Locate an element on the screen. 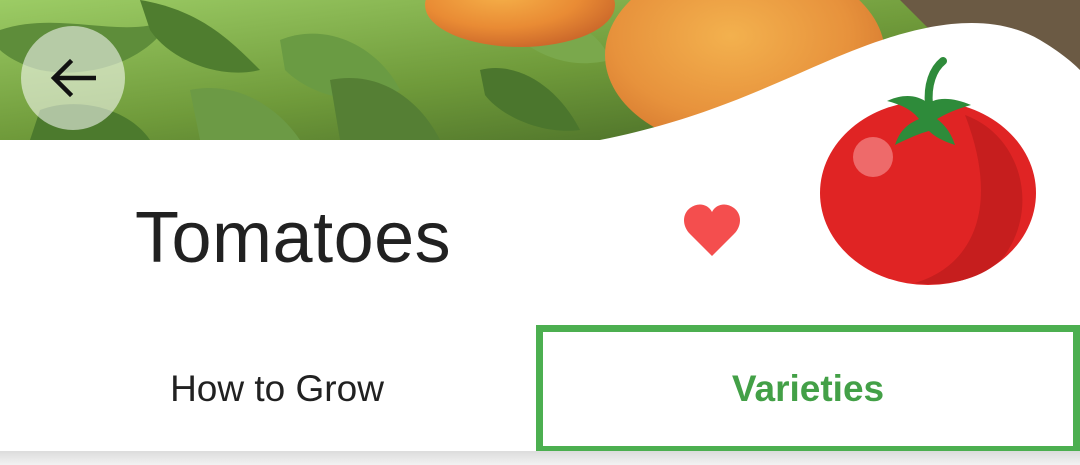 The height and width of the screenshot is (465, 1080). tab-varieties: Varieties is located at coordinates (808, 389).